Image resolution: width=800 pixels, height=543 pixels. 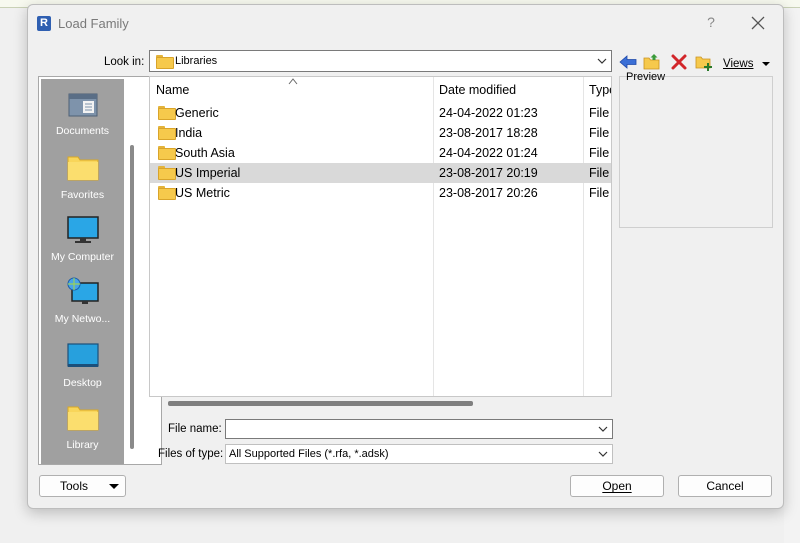 I want to click on revit-app-icon: R, so click(x=44, y=23).